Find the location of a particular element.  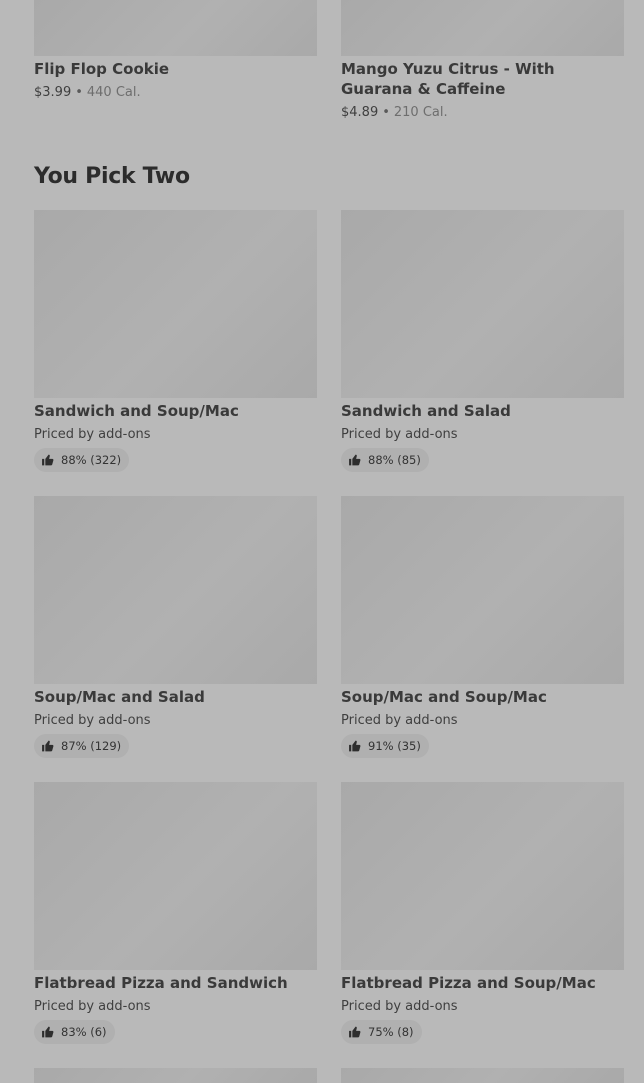

section-title: You Pick Two is located at coordinates (112, 176).